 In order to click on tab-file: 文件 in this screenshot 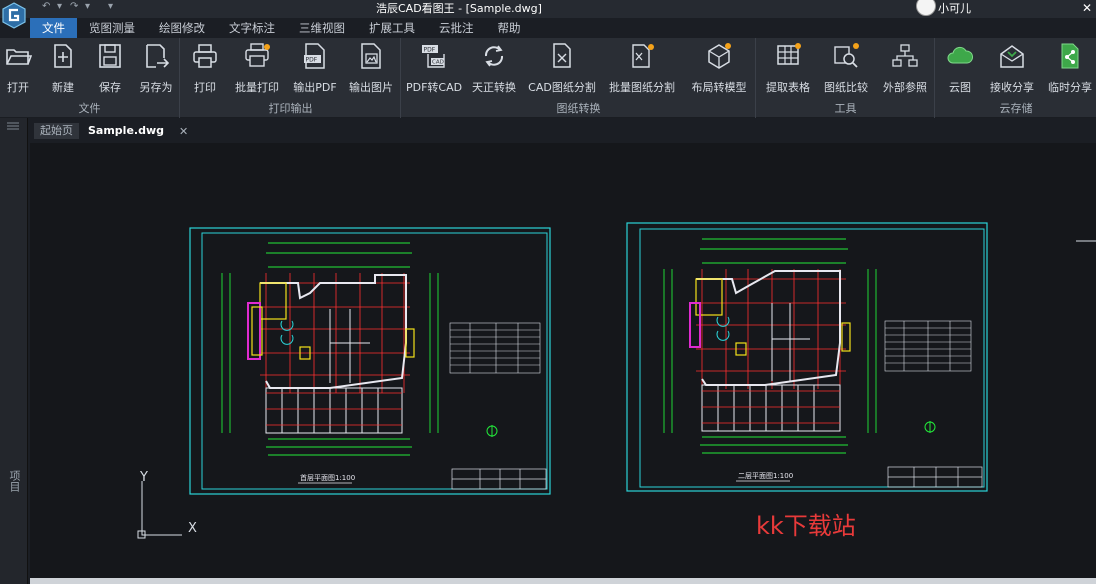, I will do `click(53, 28)`.